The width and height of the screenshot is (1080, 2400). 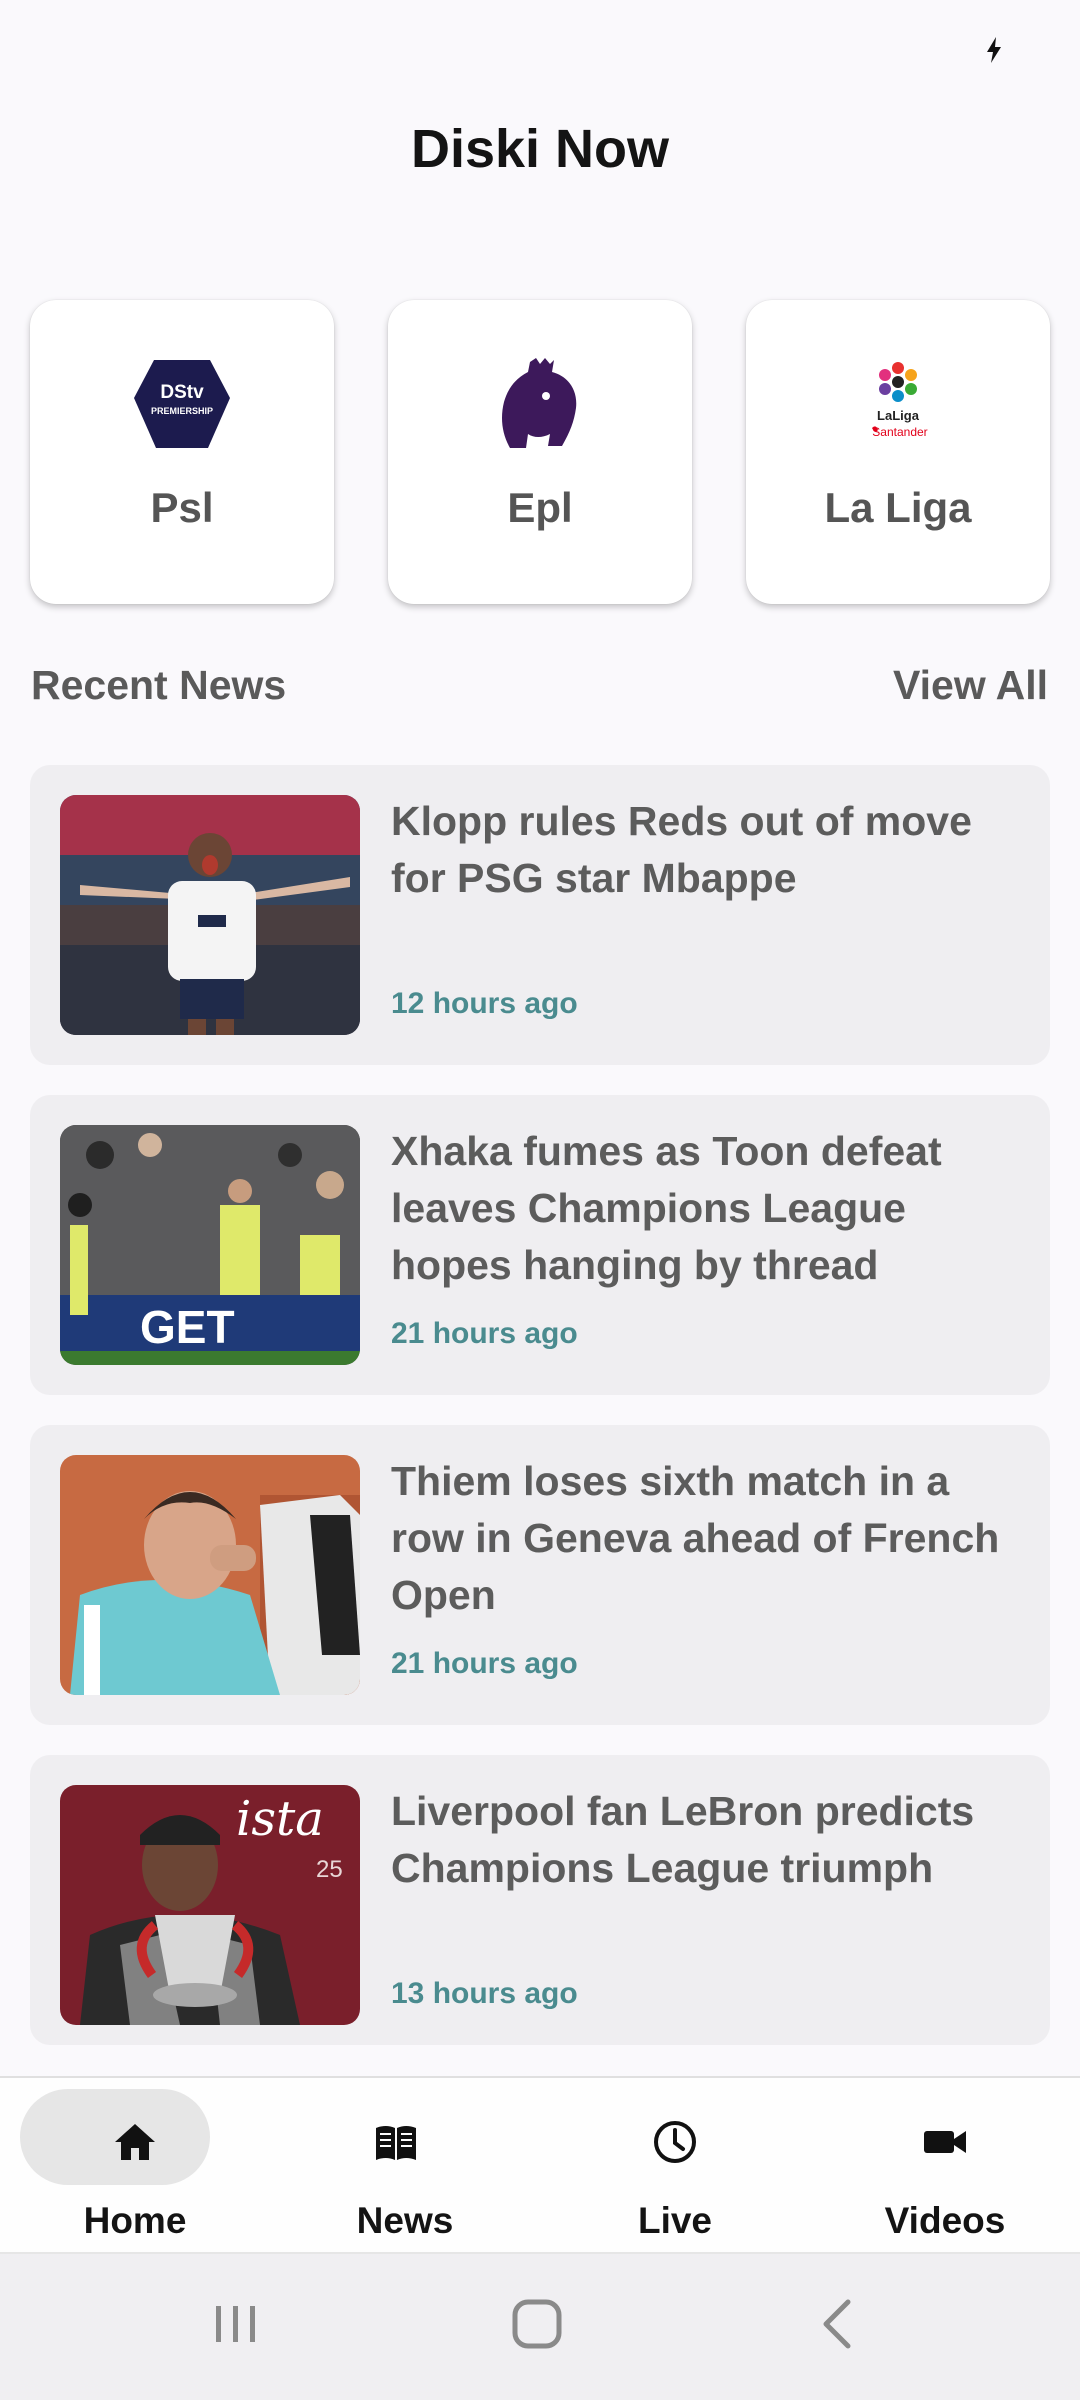 What do you see at coordinates (537, 2324) in the screenshot?
I see `home-button-icon` at bounding box center [537, 2324].